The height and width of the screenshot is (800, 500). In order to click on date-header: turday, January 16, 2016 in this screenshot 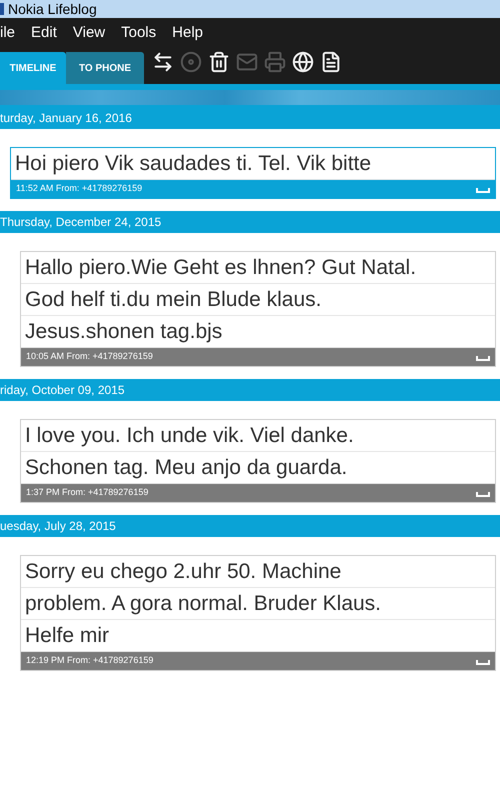, I will do `click(250, 118)`.